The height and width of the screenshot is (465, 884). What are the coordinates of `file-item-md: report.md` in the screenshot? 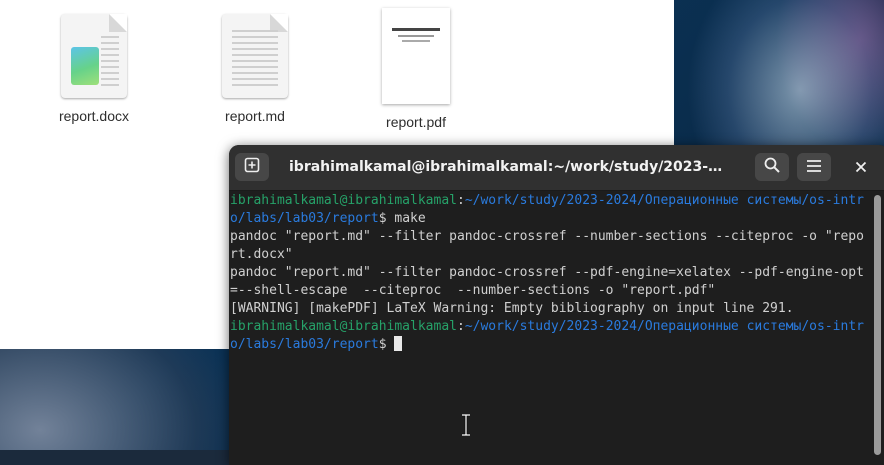 It's located at (255, 69).